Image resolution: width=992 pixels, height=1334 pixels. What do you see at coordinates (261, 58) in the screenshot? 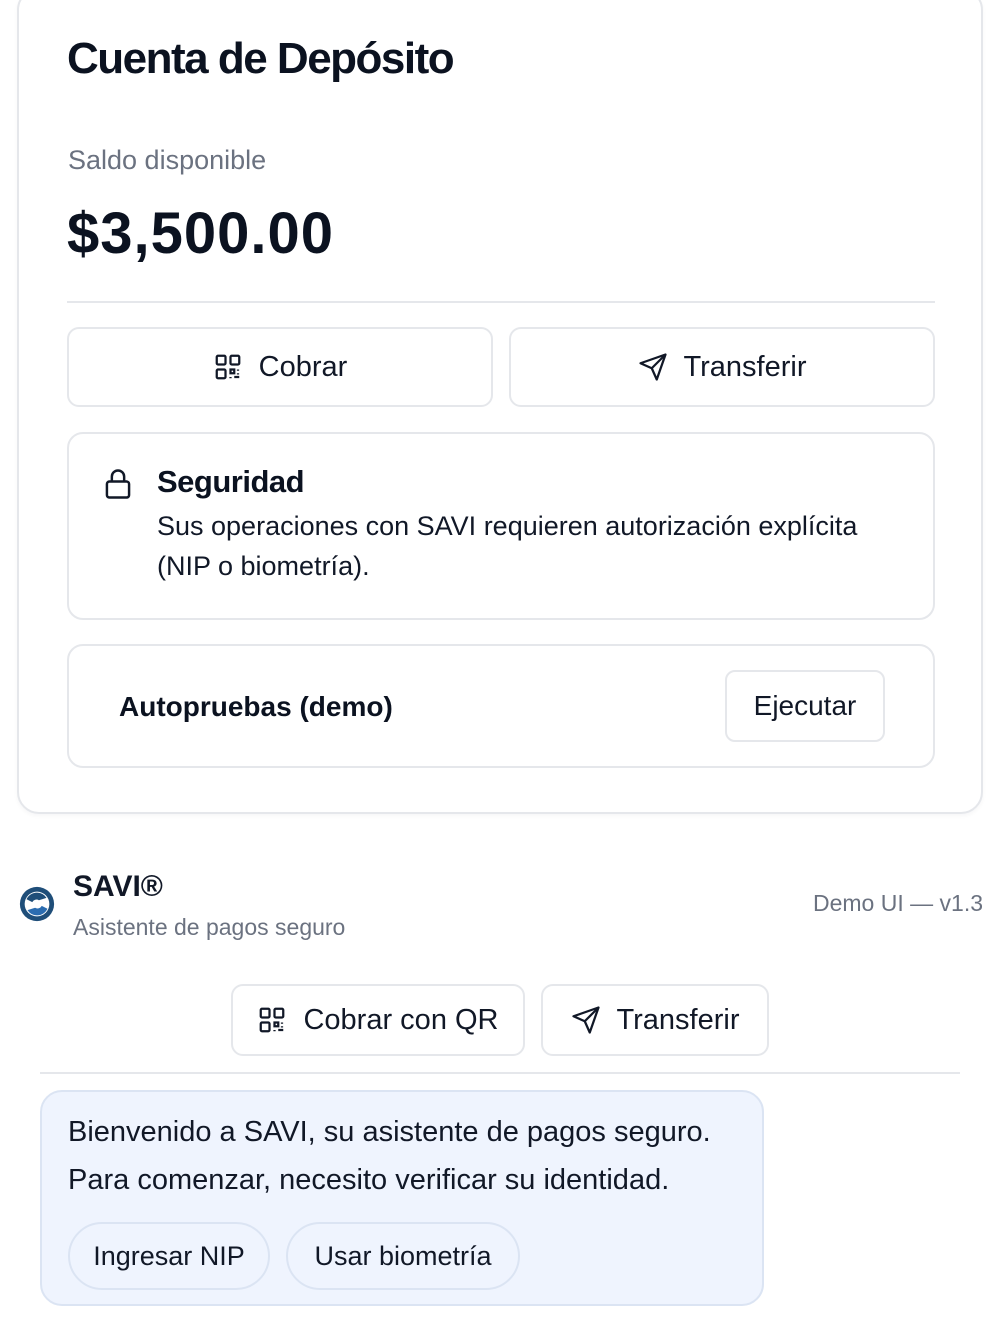
I see `page-title: Cuenta de Depósito` at bounding box center [261, 58].